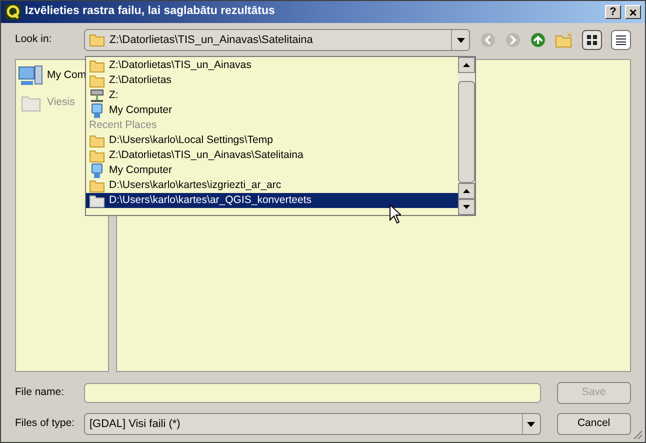 Image resolution: width=646 pixels, height=443 pixels. I want to click on scroll-down-icon, so click(466, 207).